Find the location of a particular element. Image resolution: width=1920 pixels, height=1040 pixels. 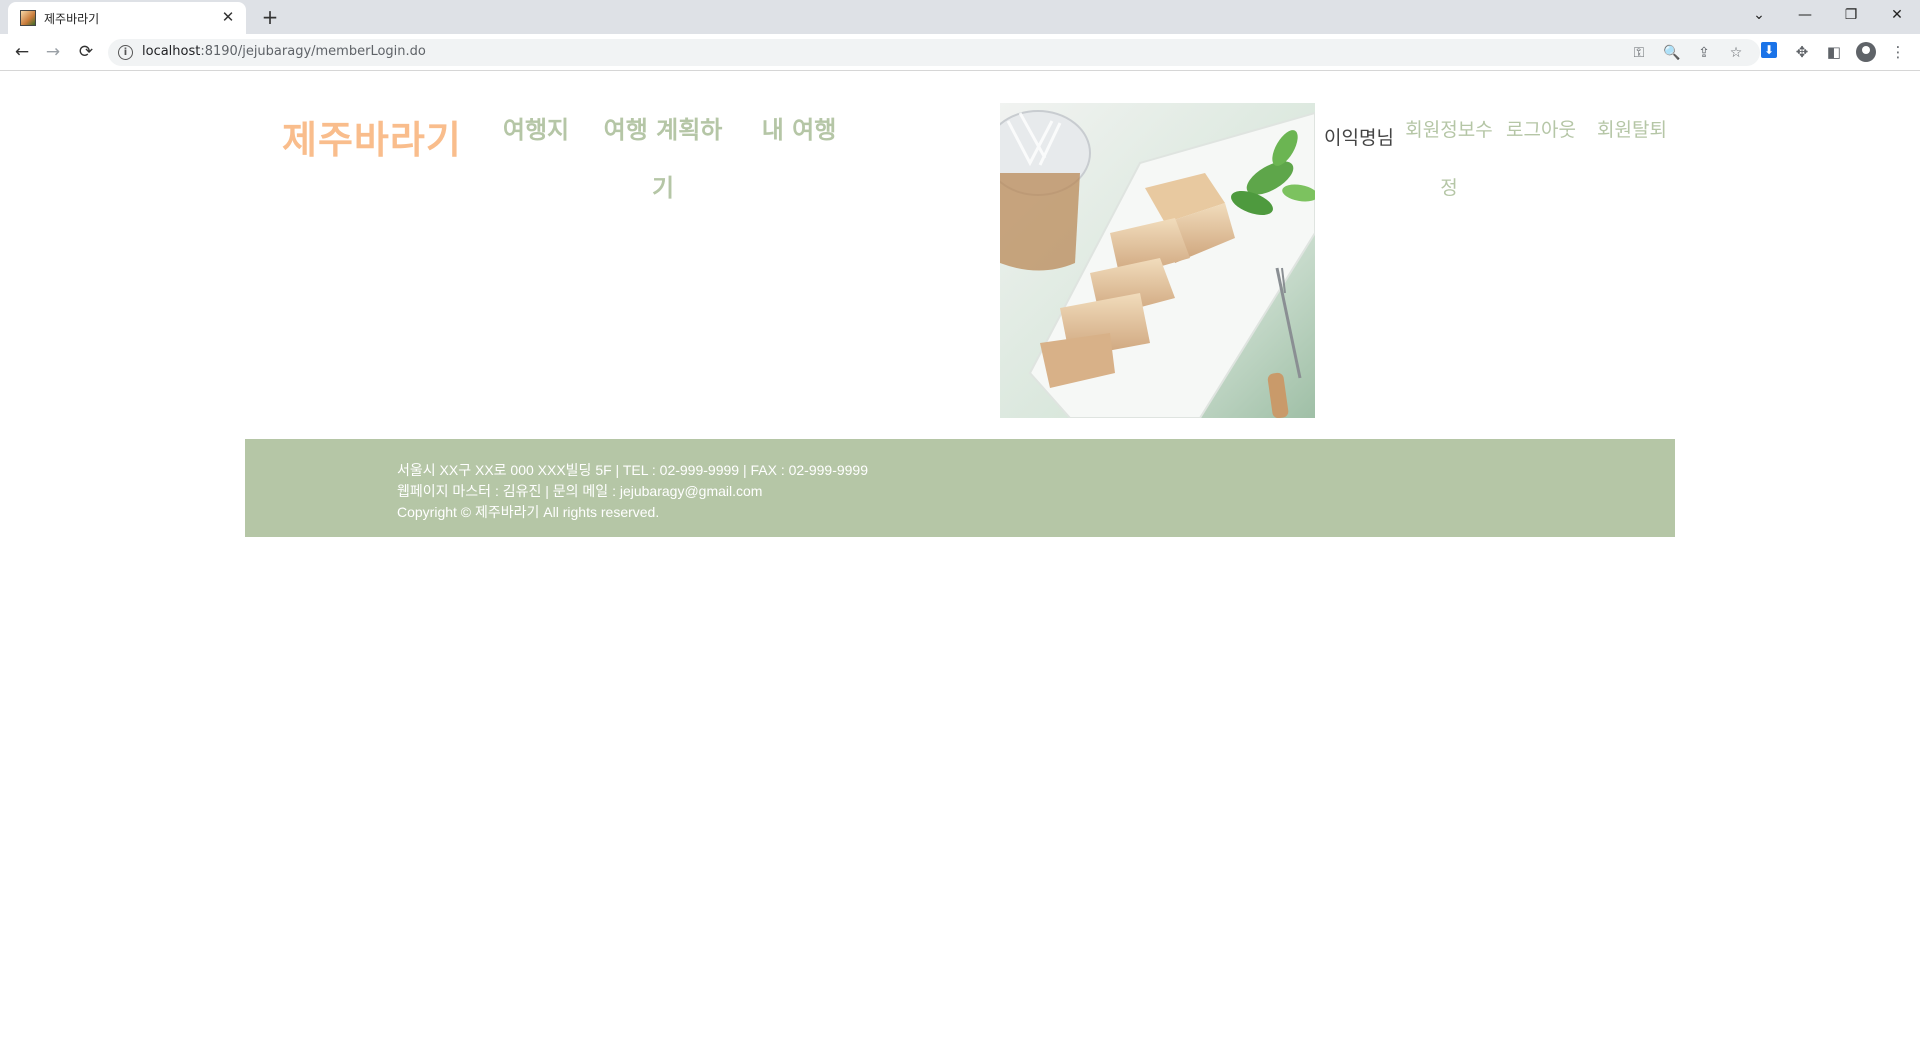

withdraw-membership-link: 회원탈퇴 is located at coordinates (1632, 130).